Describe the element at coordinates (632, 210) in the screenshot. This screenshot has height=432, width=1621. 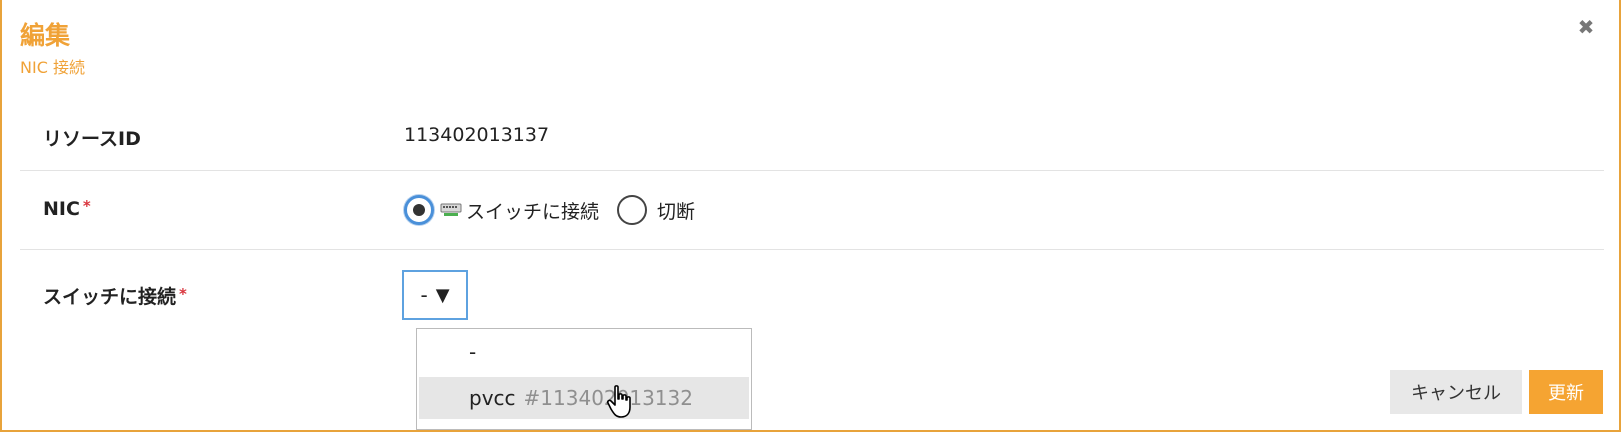
I see `radio-disconnect` at that location.